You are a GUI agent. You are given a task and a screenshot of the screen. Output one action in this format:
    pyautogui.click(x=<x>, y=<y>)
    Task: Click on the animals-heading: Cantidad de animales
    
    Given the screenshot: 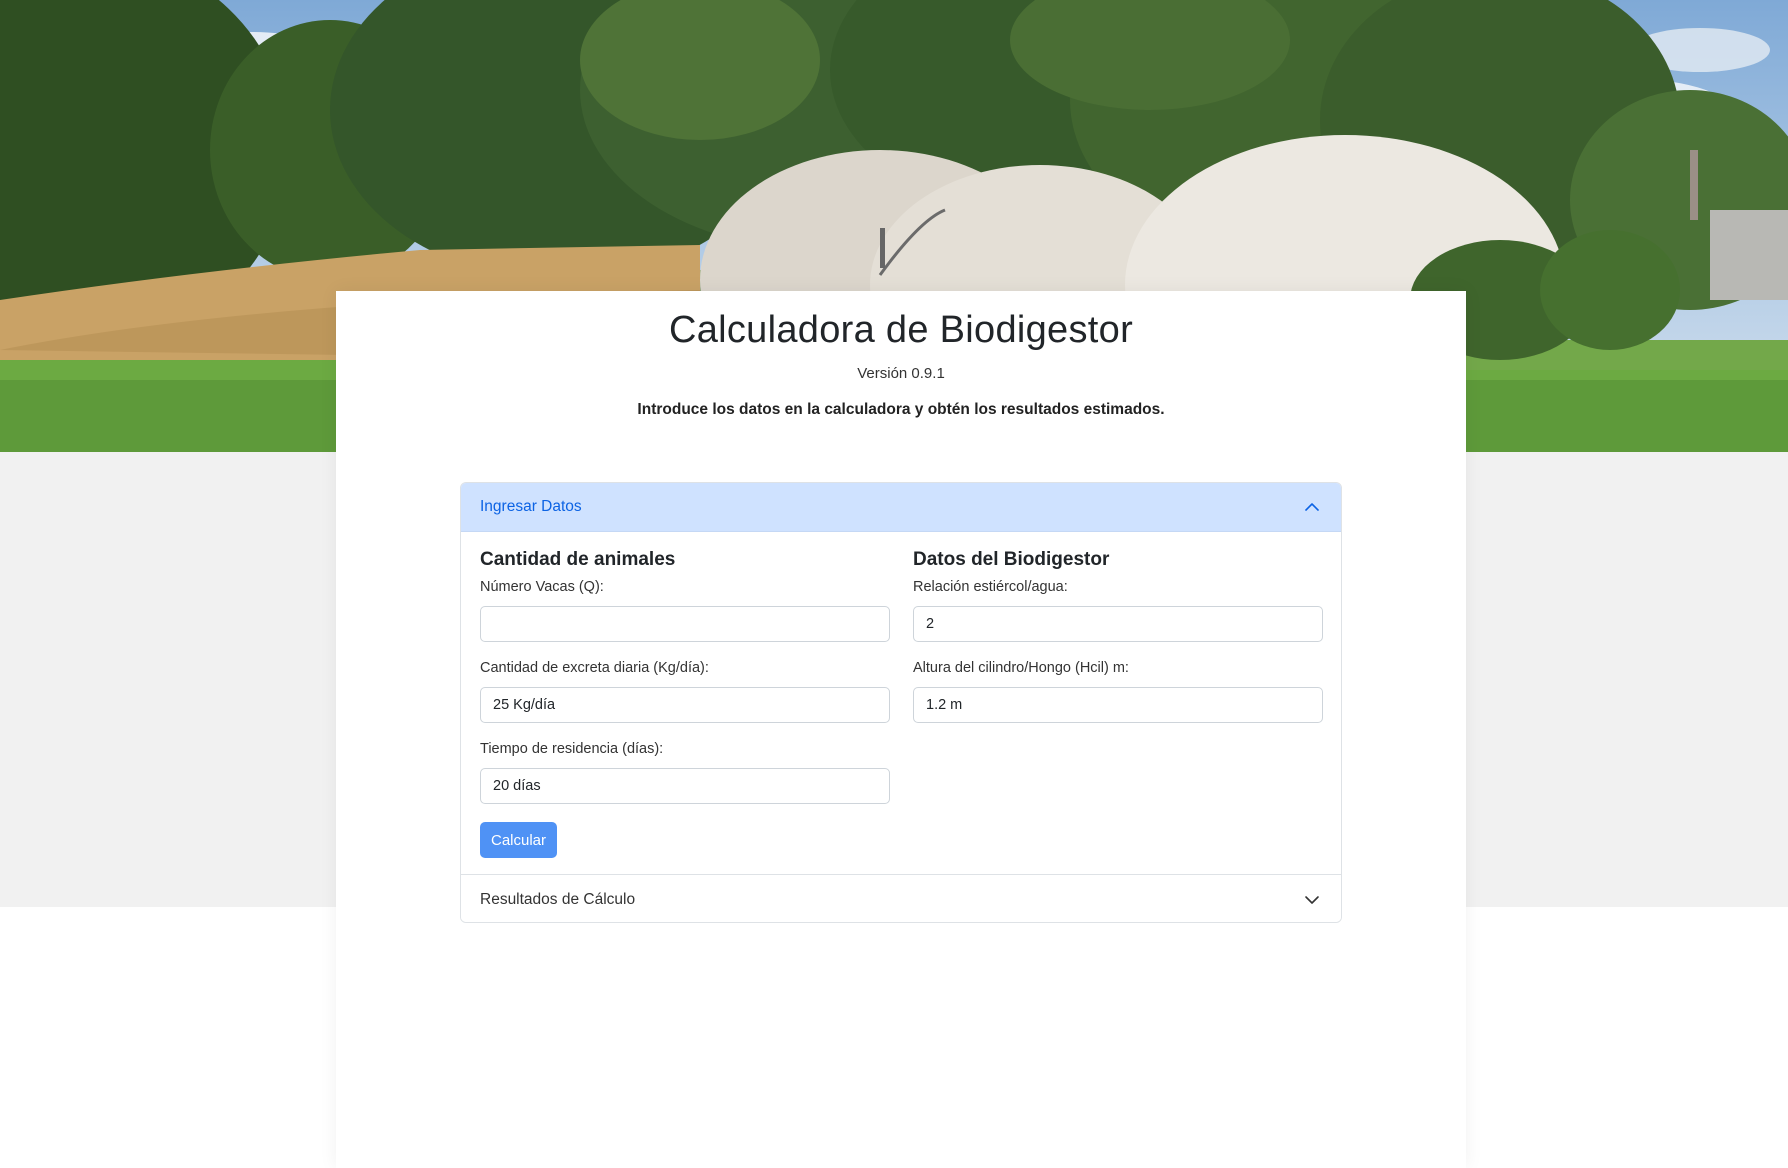 What is the action you would take?
    pyautogui.click(x=578, y=559)
    